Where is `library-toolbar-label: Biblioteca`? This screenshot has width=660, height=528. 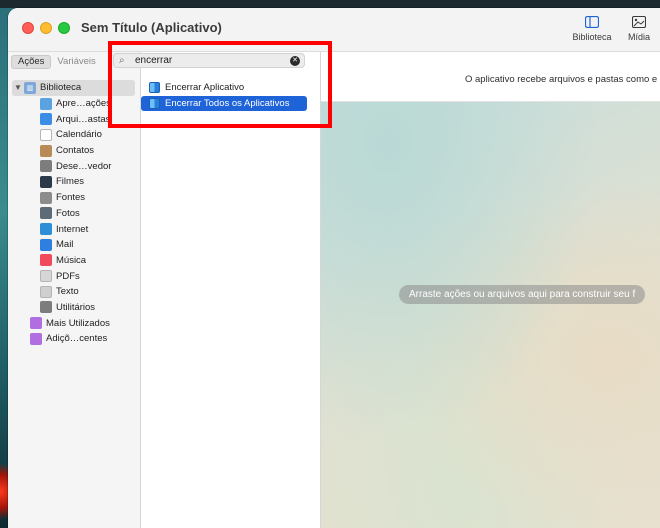
library-toolbar-label: Biblioteca is located at coordinates (592, 37).